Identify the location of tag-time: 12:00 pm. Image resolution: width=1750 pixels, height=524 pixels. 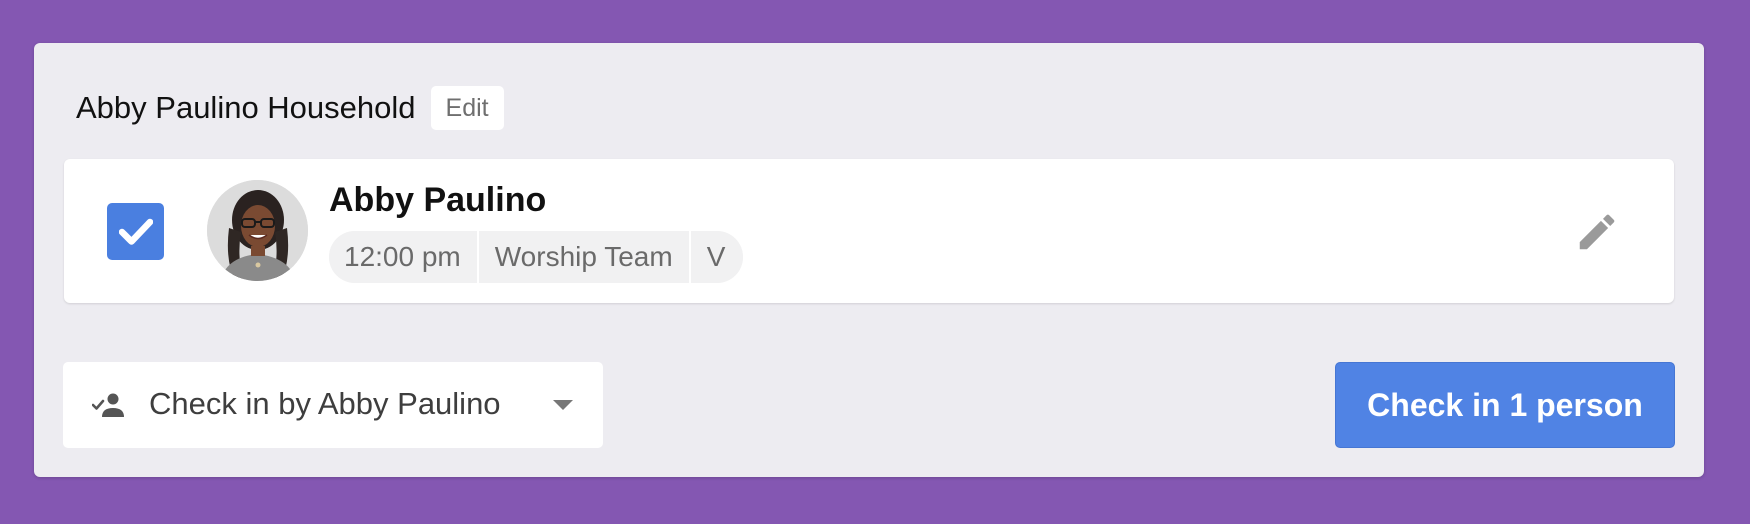
(403, 257).